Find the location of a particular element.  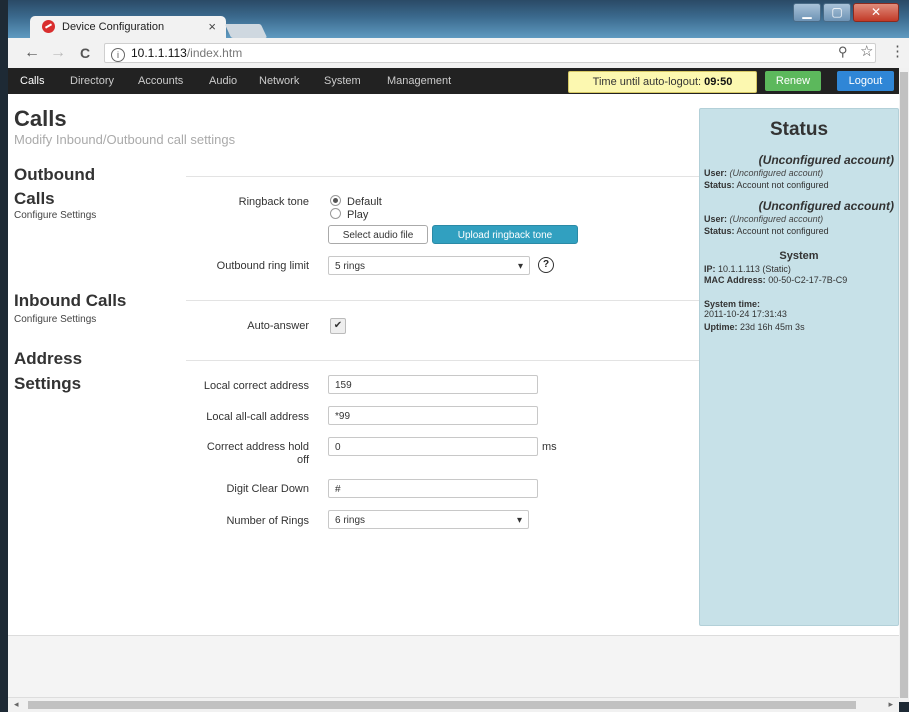

ring-limit-label: Outbound ring limit is located at coordinates (262, 266).